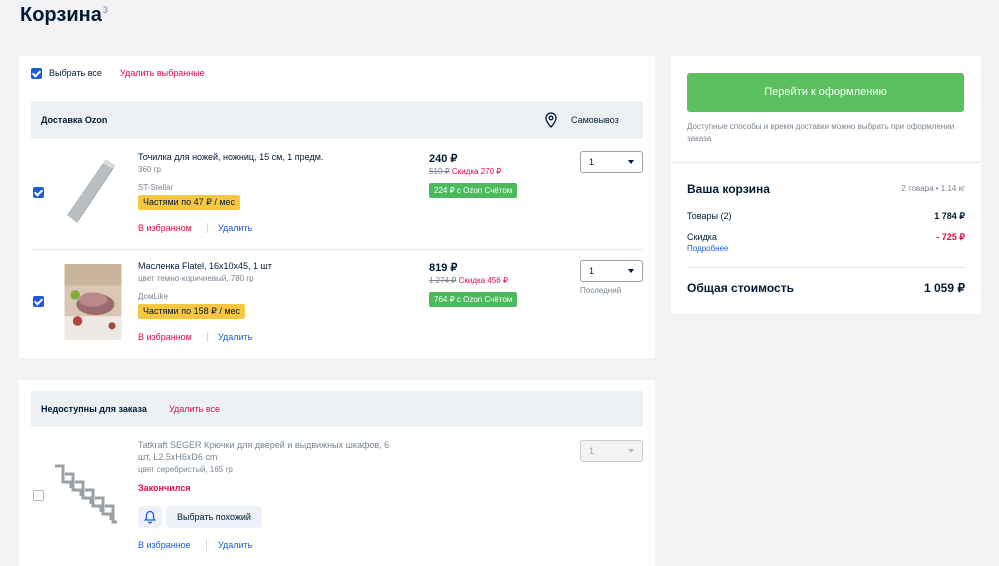 The image size is (999, 566). What do you see at coordinates (728, 189) in the screenshot?
I see `summary-title: Ваша корзина` at bounding box center [728, 189].